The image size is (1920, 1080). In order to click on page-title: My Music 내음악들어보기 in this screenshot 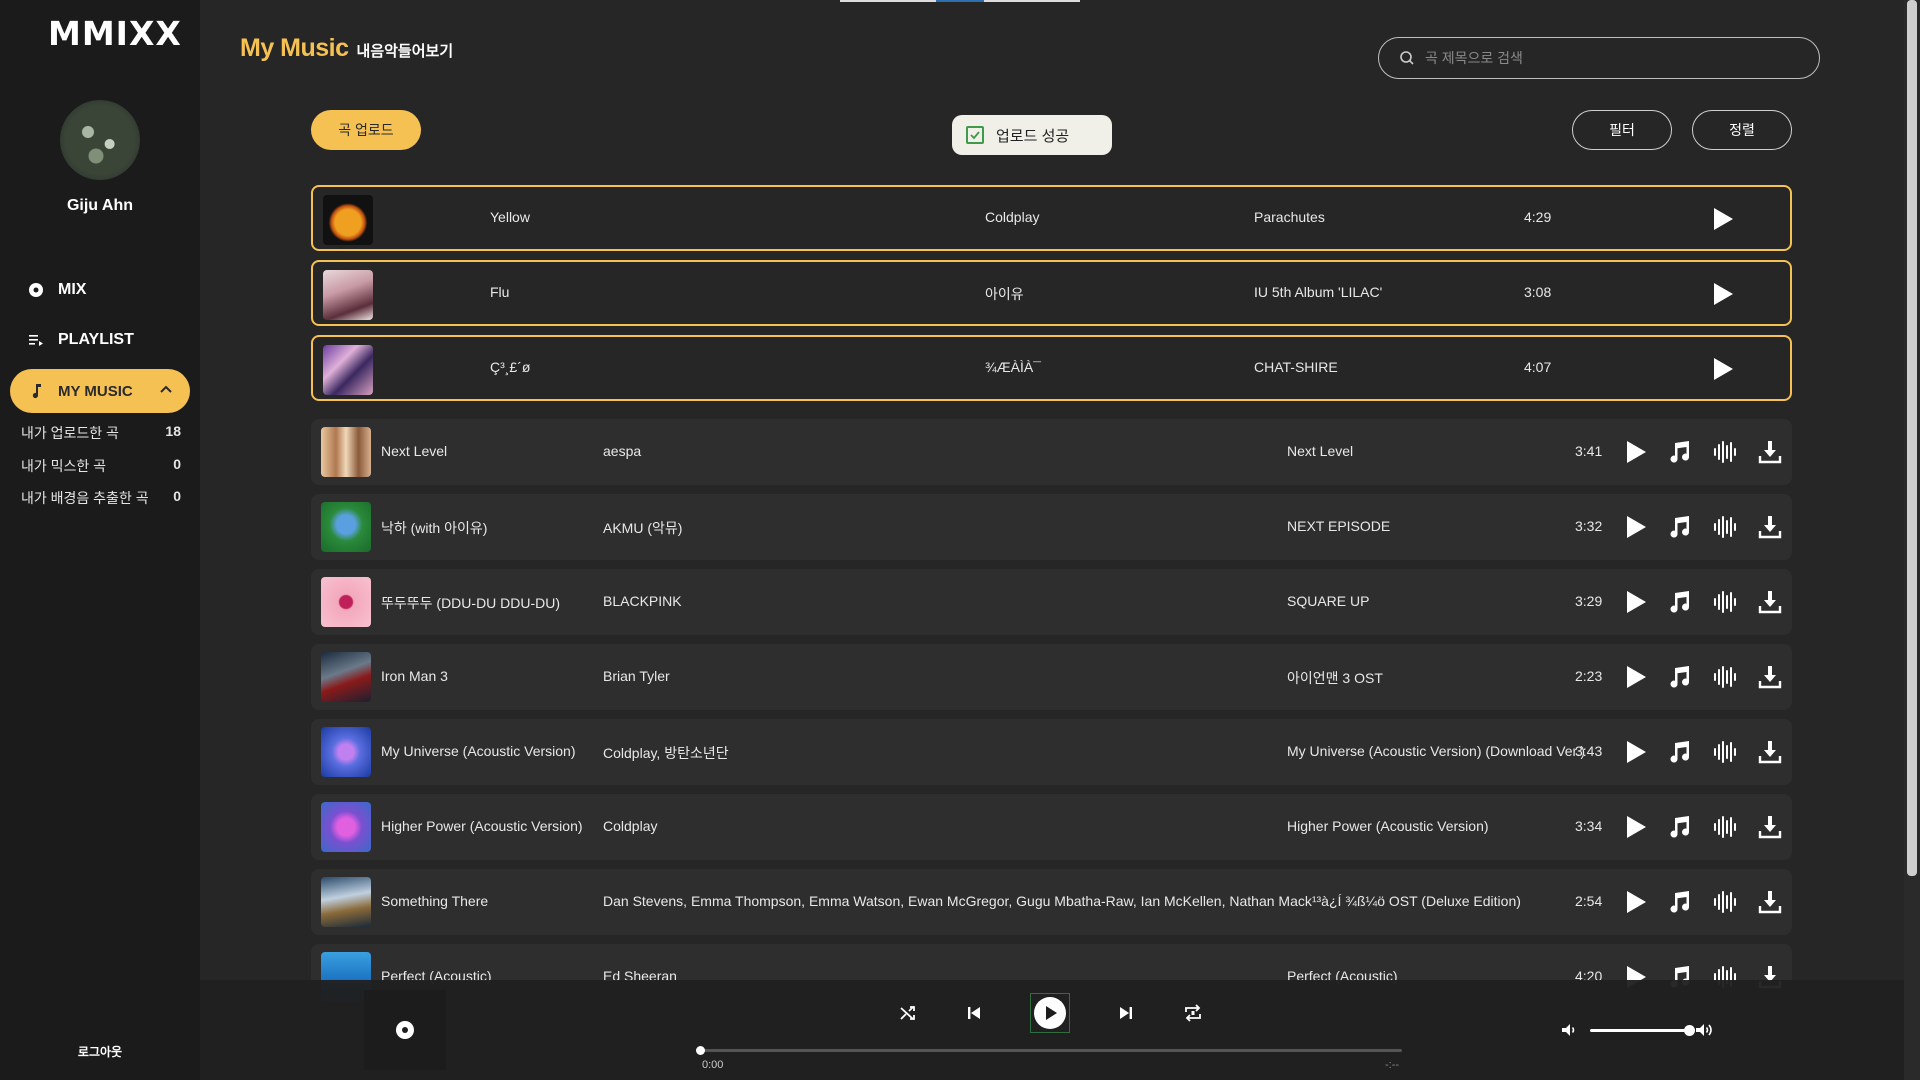, I will do `click(347, 48)`.